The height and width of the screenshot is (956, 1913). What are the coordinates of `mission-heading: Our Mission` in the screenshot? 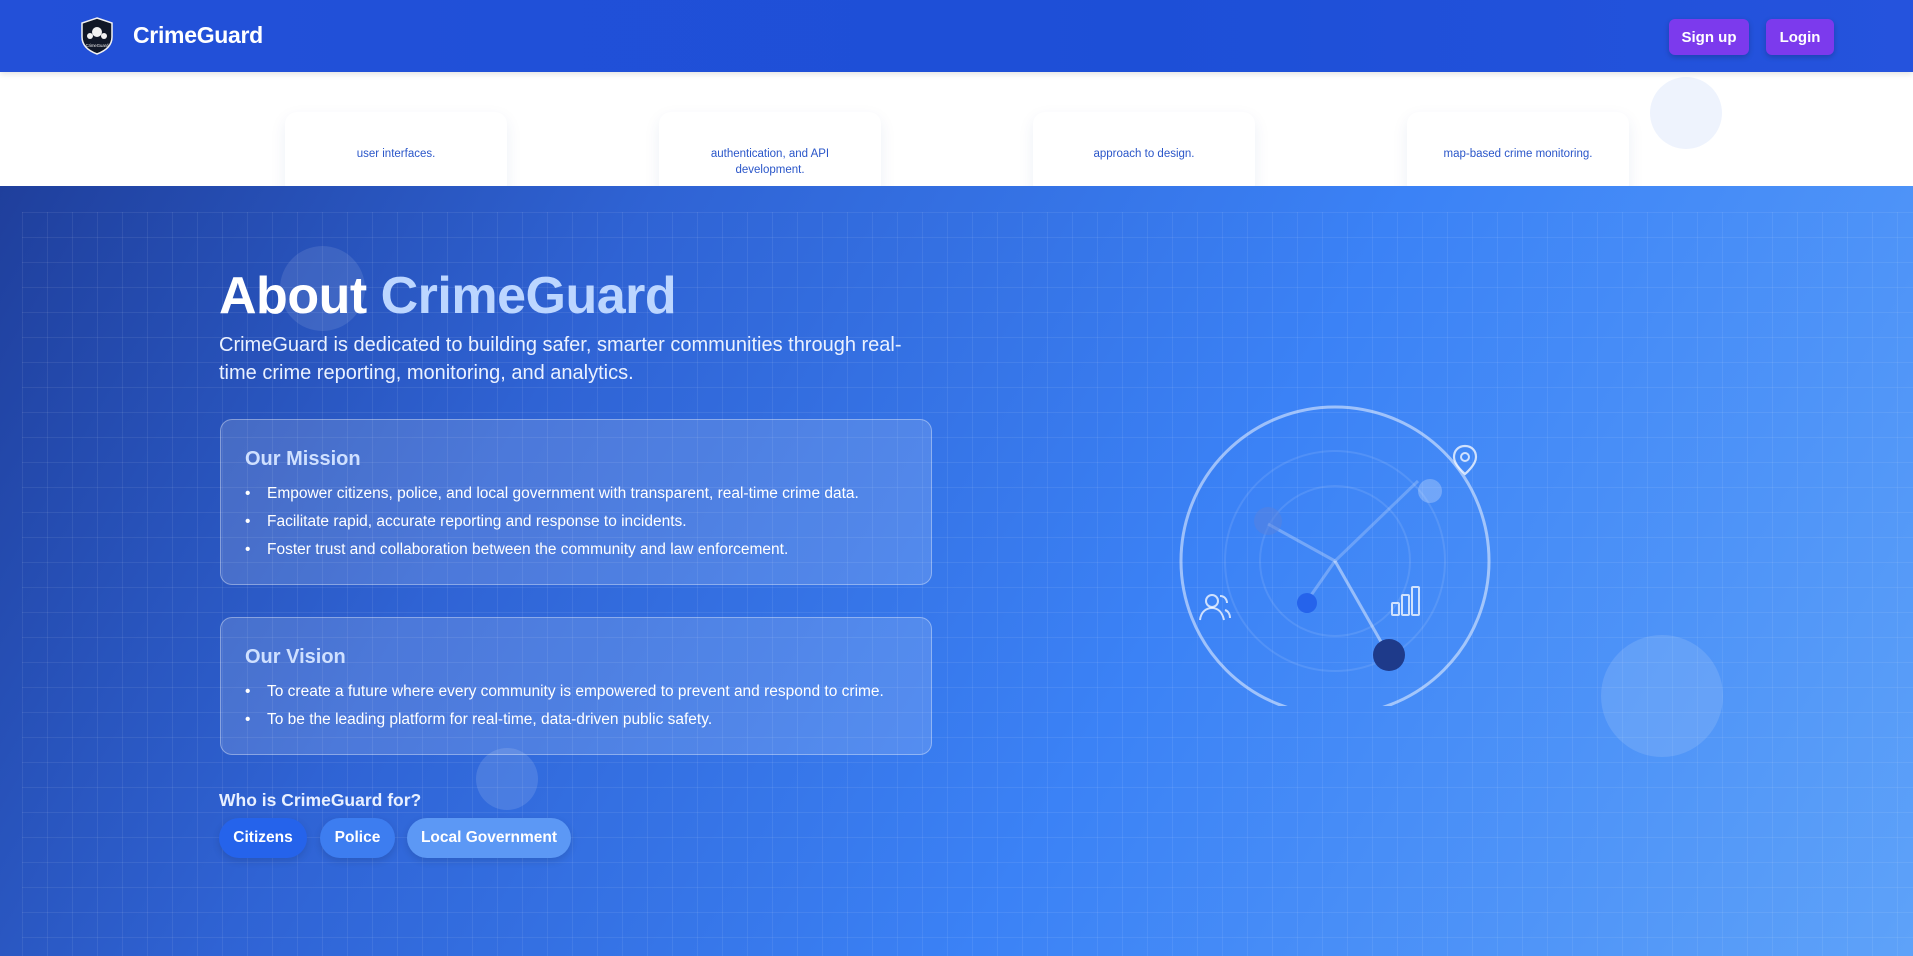 It's located at (303, 459).